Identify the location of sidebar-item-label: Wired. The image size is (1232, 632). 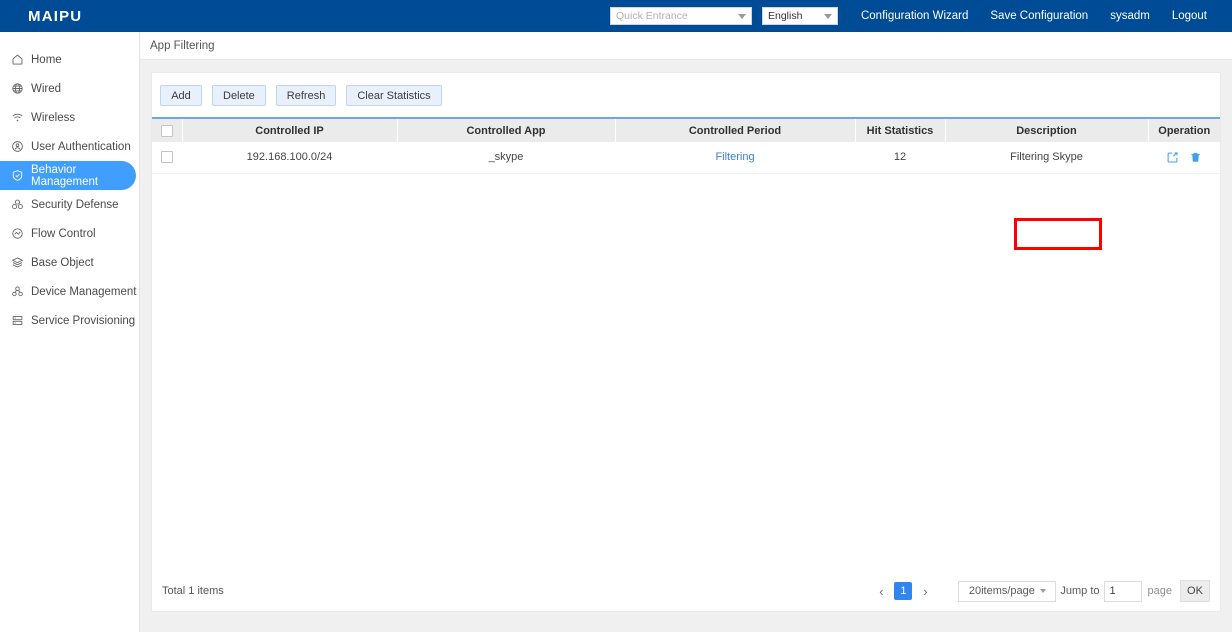
(46, 88).